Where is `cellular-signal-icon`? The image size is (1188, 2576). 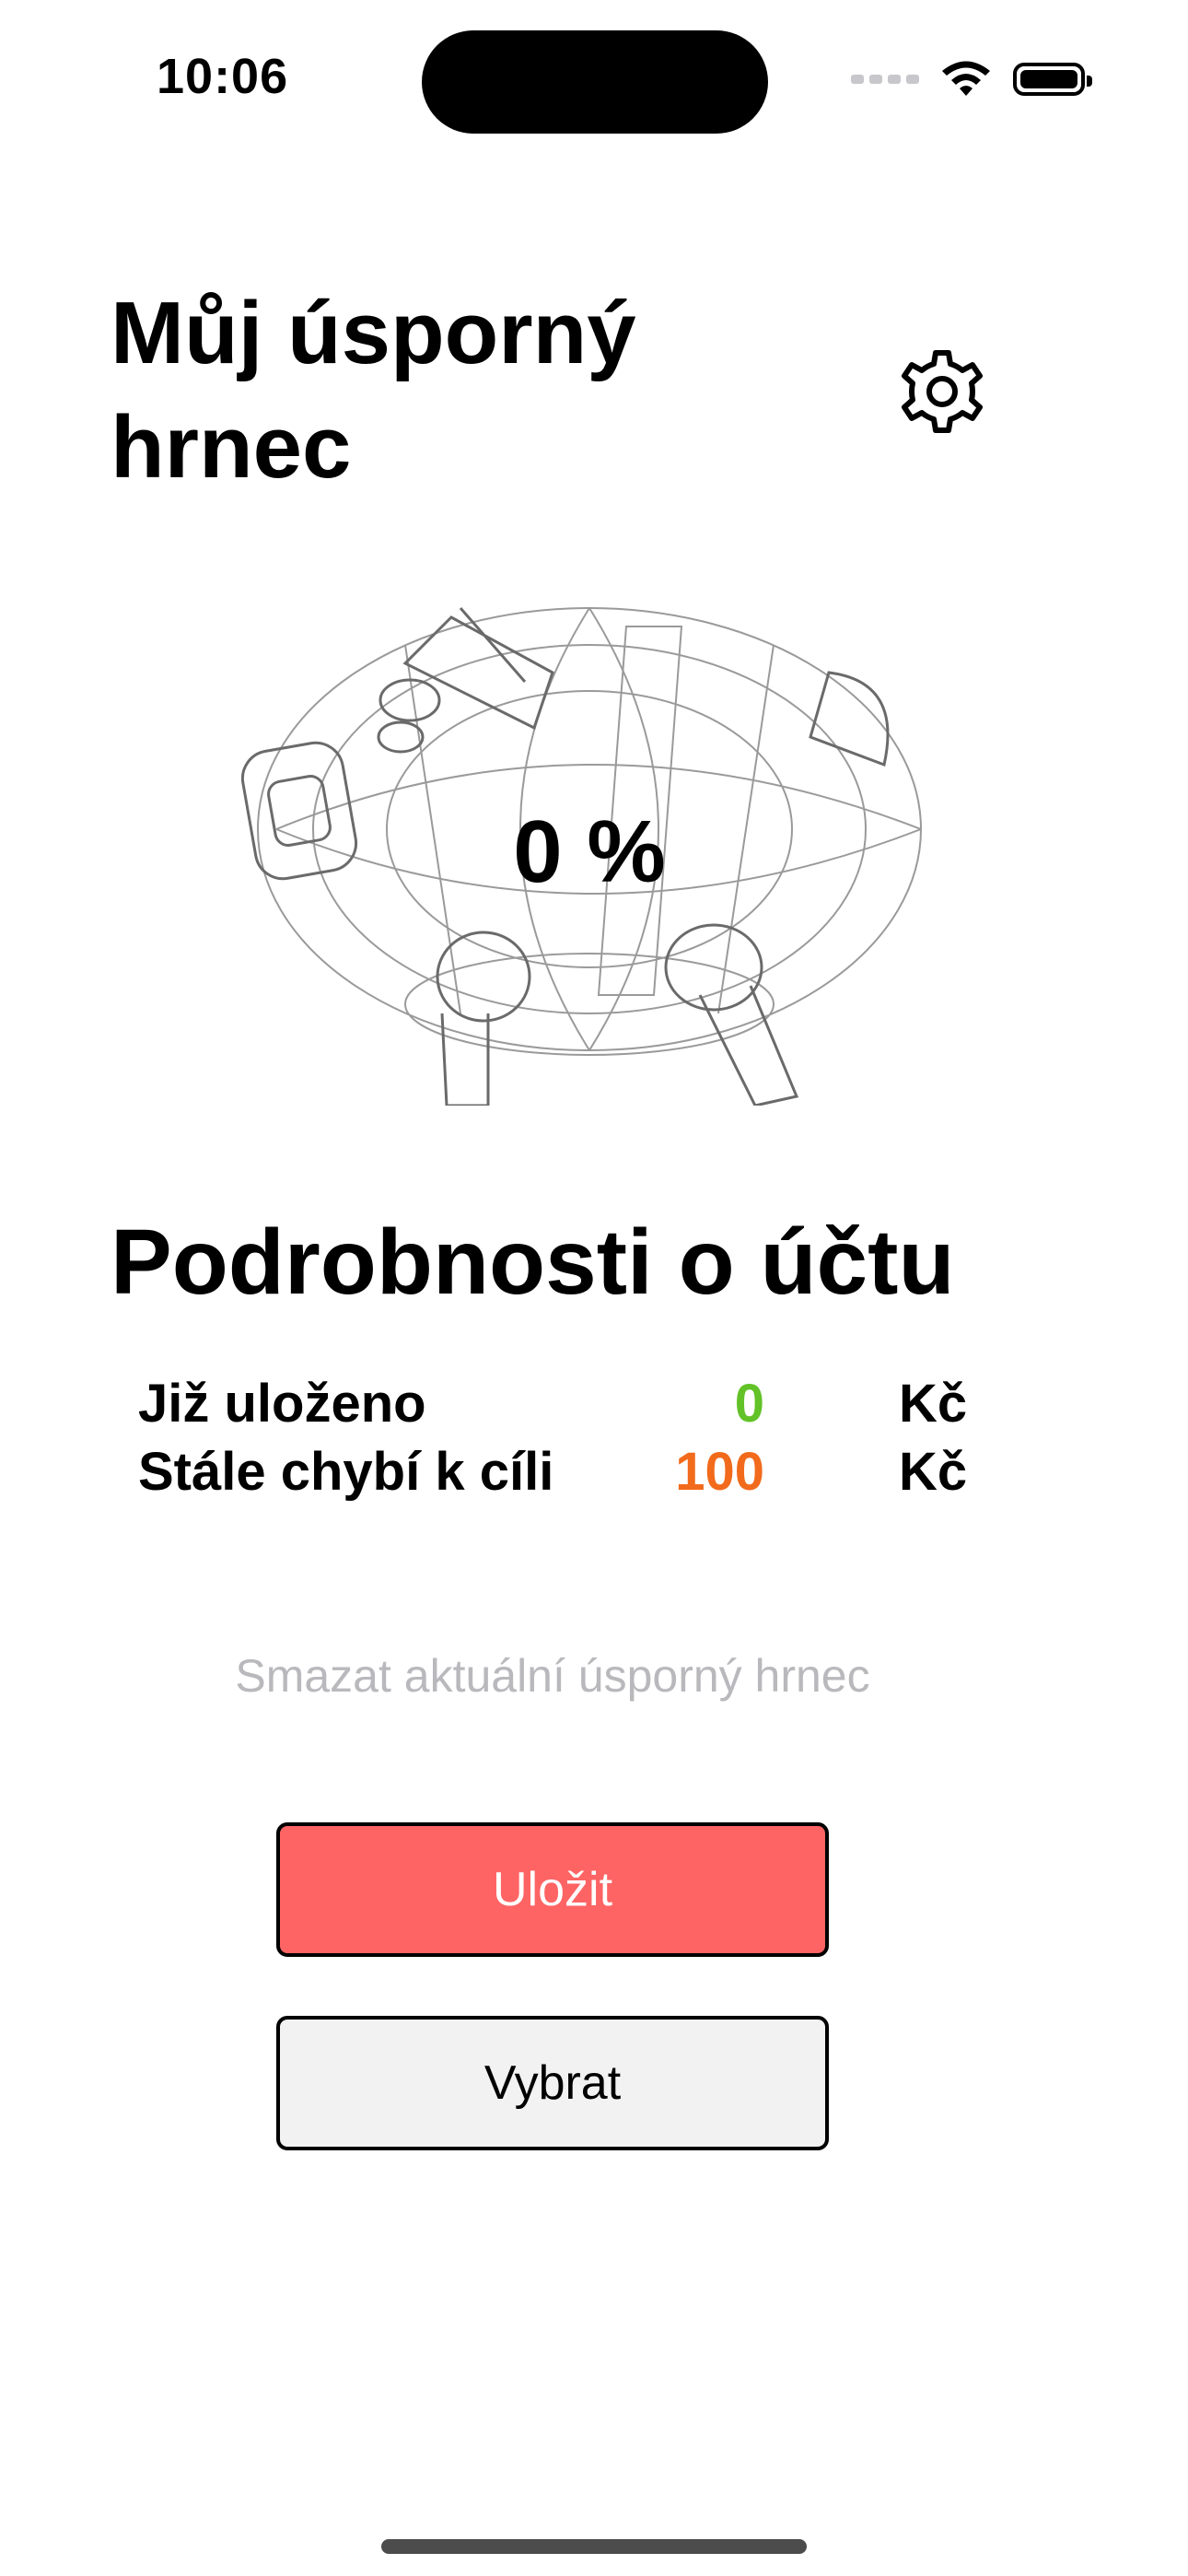 cellular-signal-icon is located at coordinates (885, 79).